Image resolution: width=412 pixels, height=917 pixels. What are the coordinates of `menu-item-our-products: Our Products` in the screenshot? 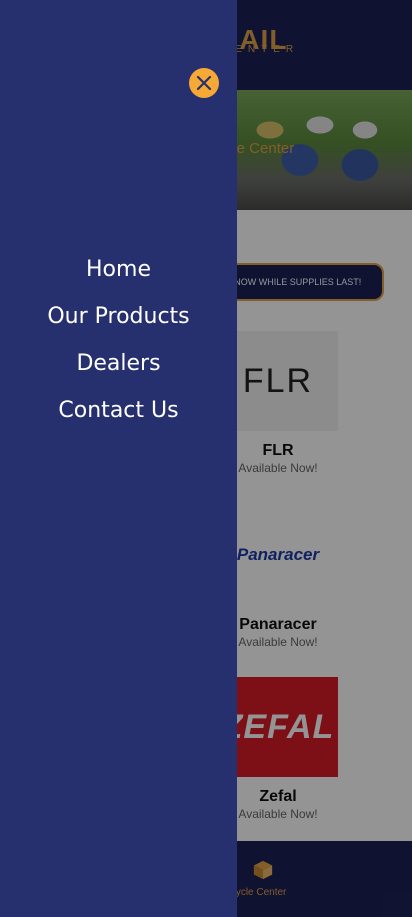 It's located at (118, 316).